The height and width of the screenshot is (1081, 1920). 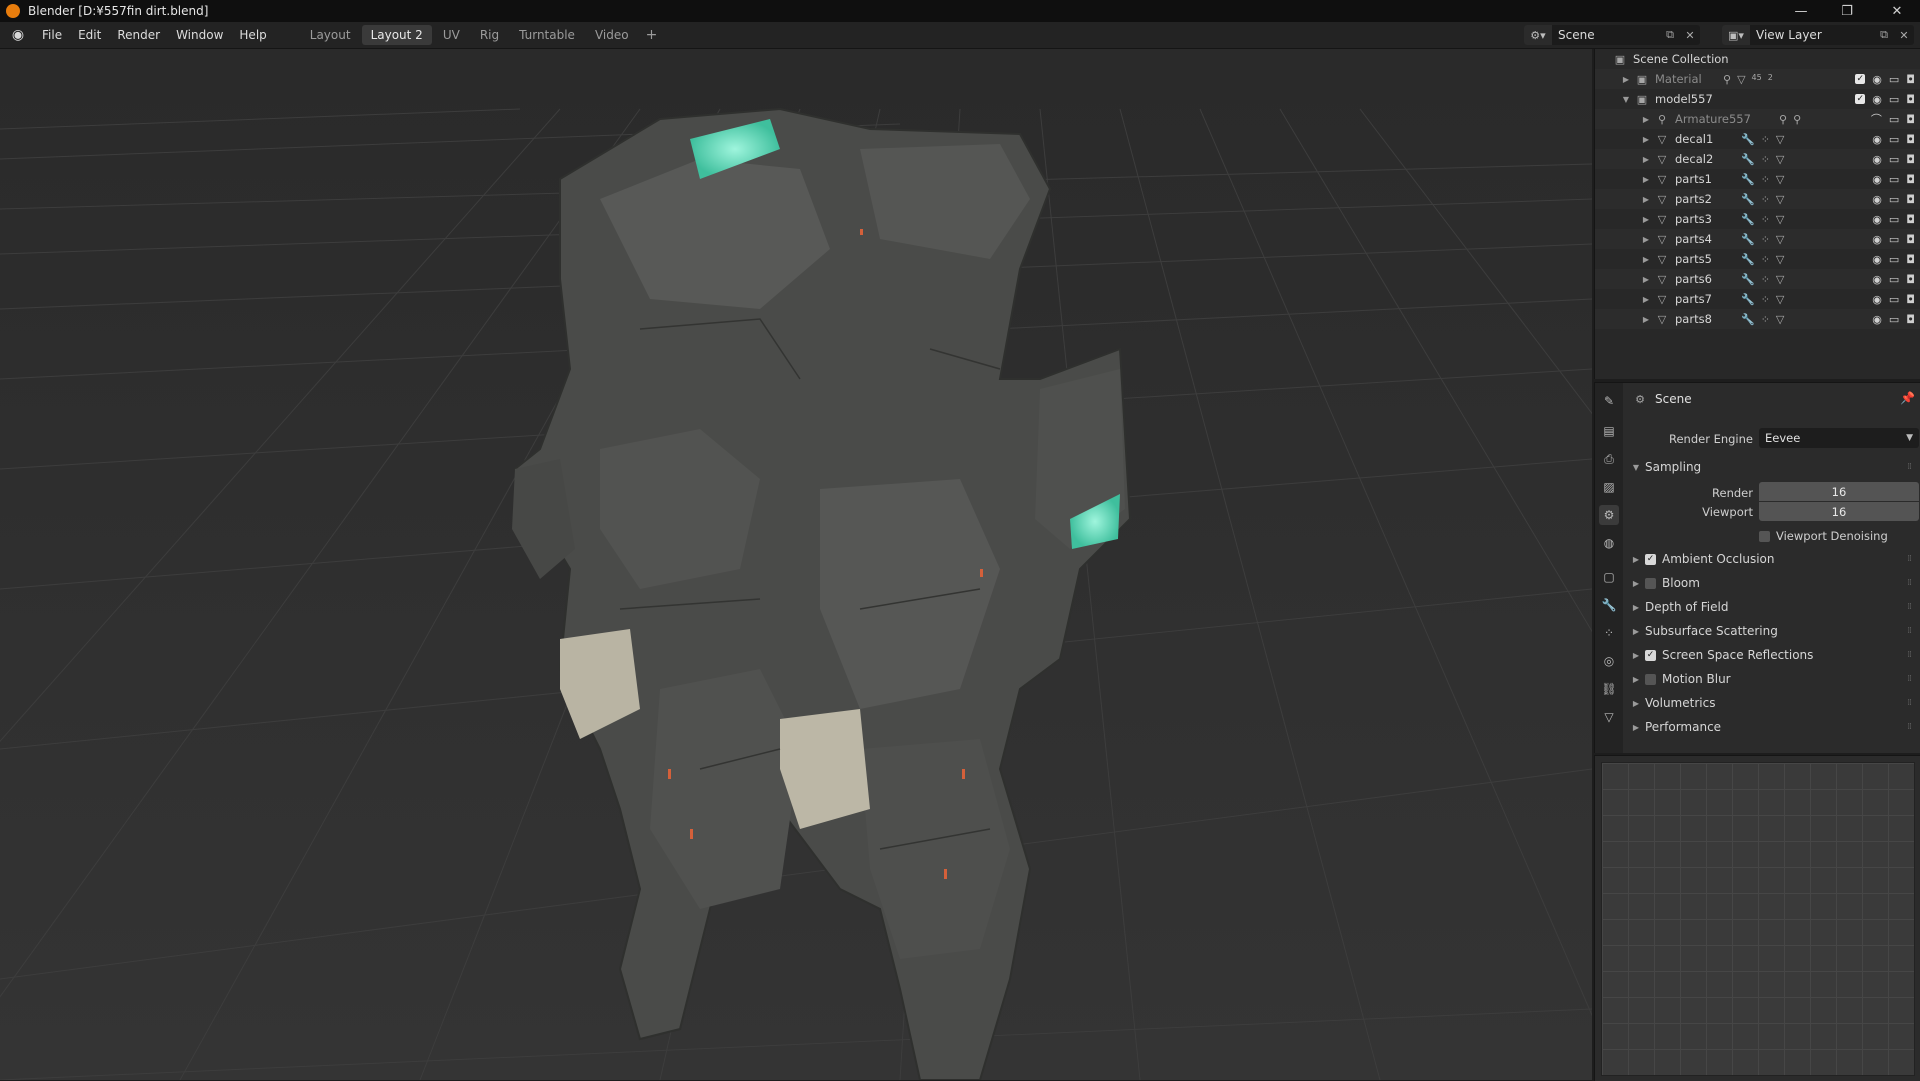 I want to click on pin-icon: 📌, so click(x=1907, y=398).